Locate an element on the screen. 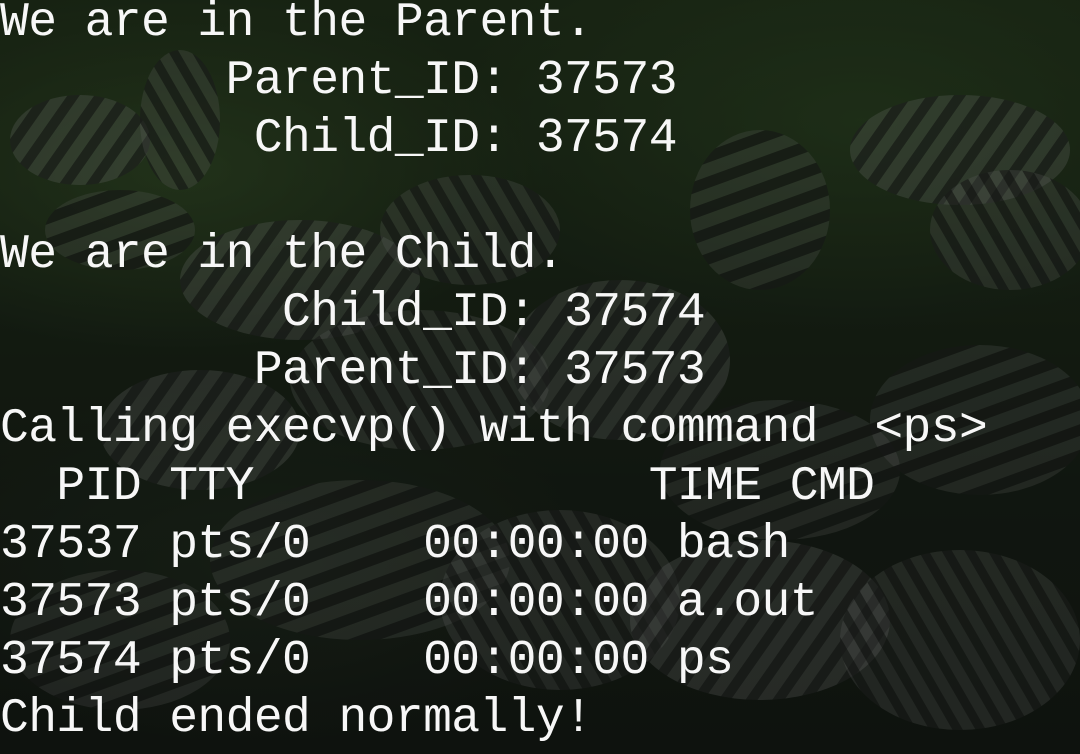  terminal-line: Calling execvp() with command <ps> is located at coordinates (494, 429).